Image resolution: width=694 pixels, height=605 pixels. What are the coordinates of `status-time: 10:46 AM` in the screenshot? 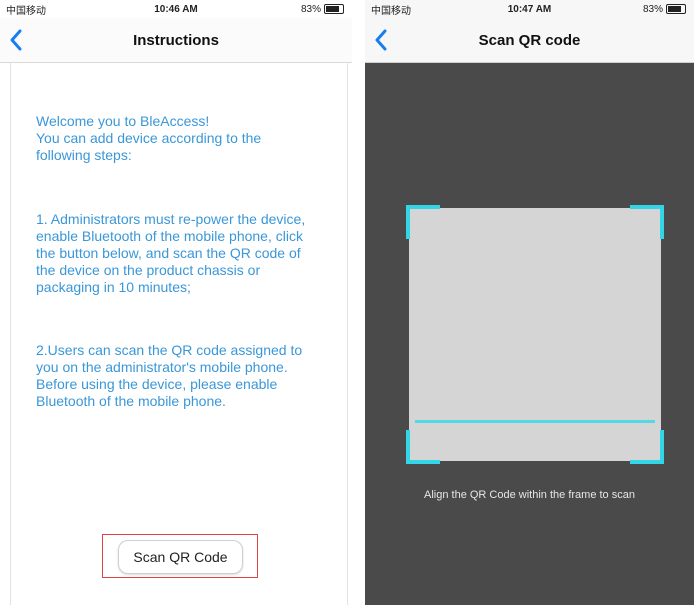 It's located at (176, 9).